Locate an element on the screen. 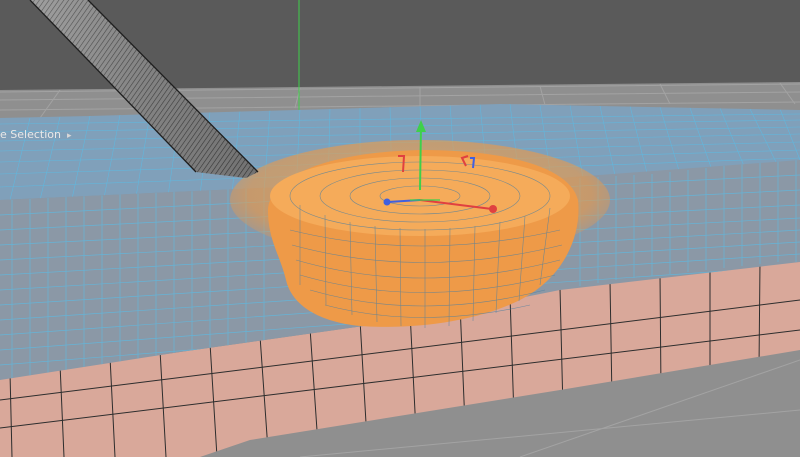 Image resolution: width=800 pixels, height=457 pixels. gizmo-x-handle-icon is located at coordinates (493, 209).